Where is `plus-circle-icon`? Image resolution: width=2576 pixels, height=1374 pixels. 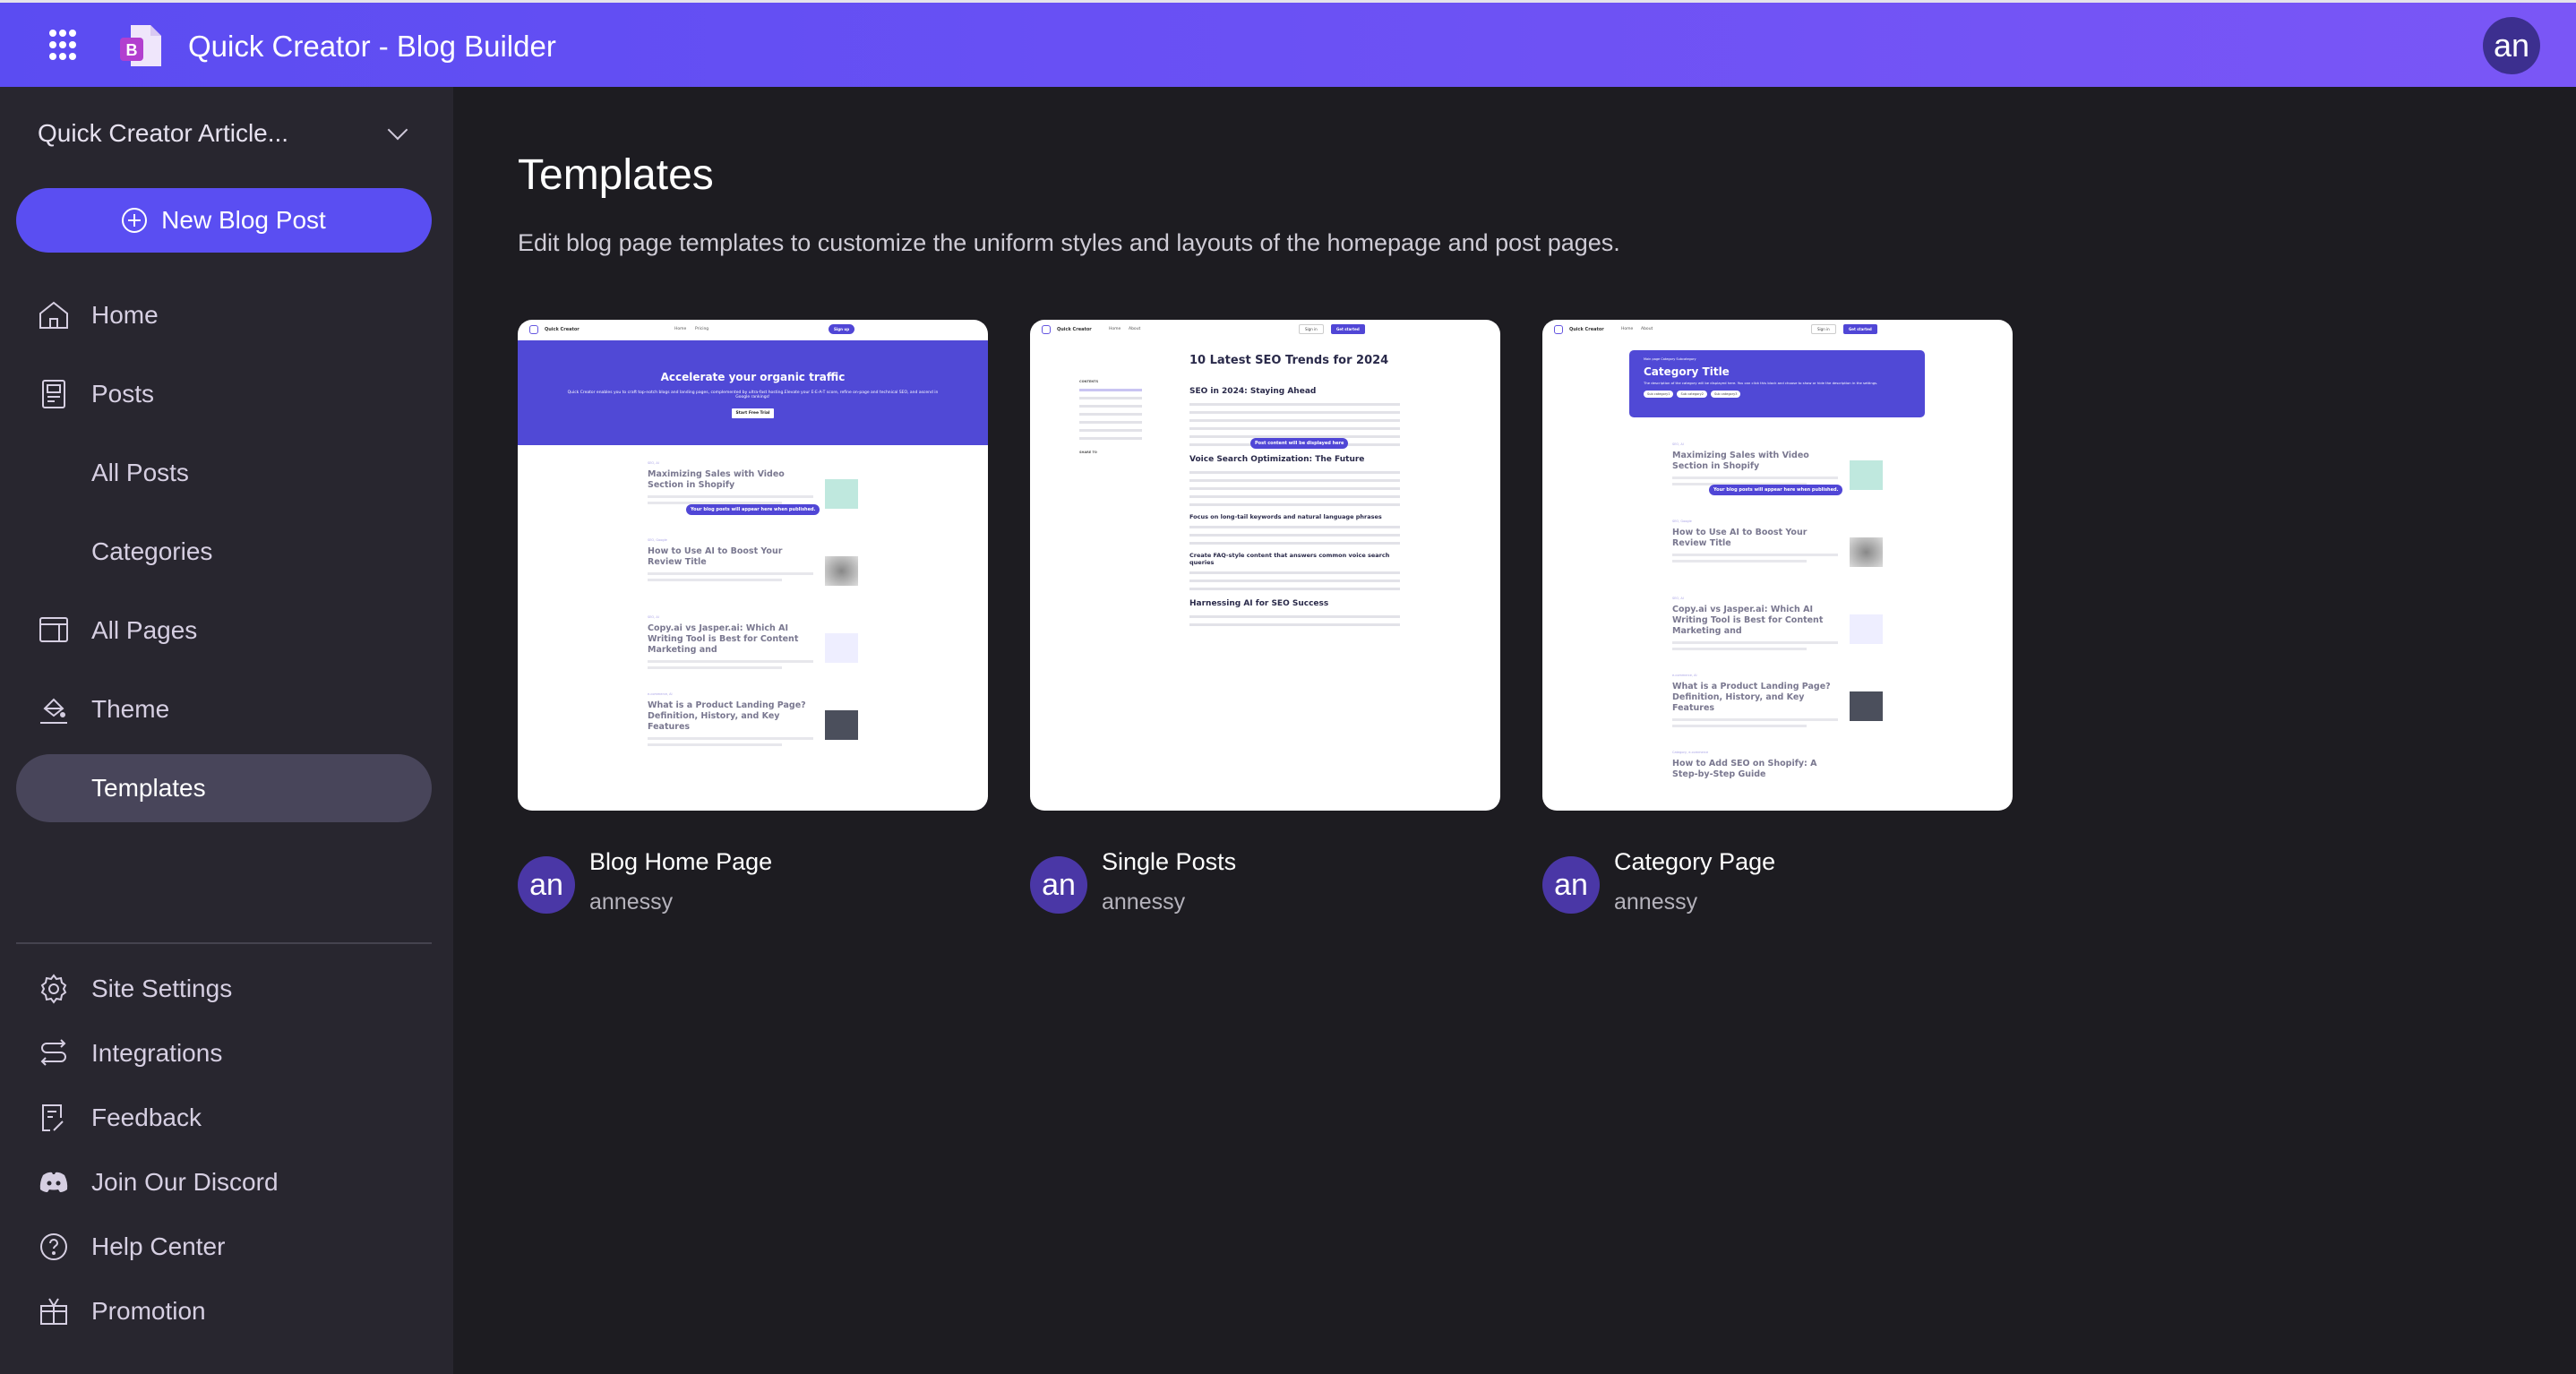 plus-circle-icon is located at coordinates (135, 220).